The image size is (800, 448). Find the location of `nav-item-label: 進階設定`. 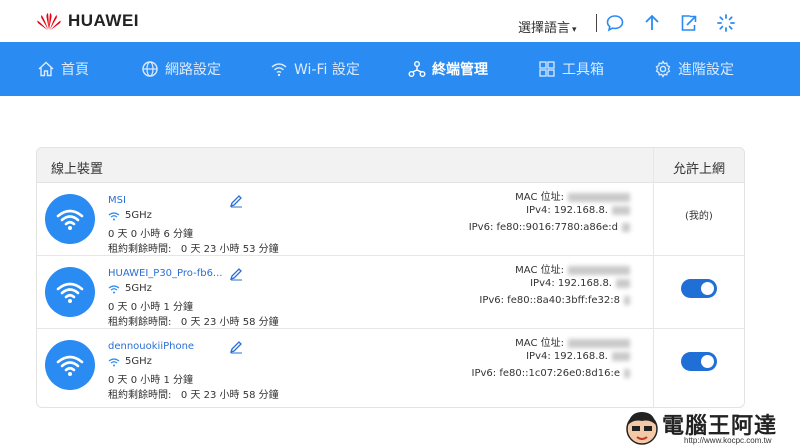

nav-item-label: 進階設定 is located at coordinates (706, 70).